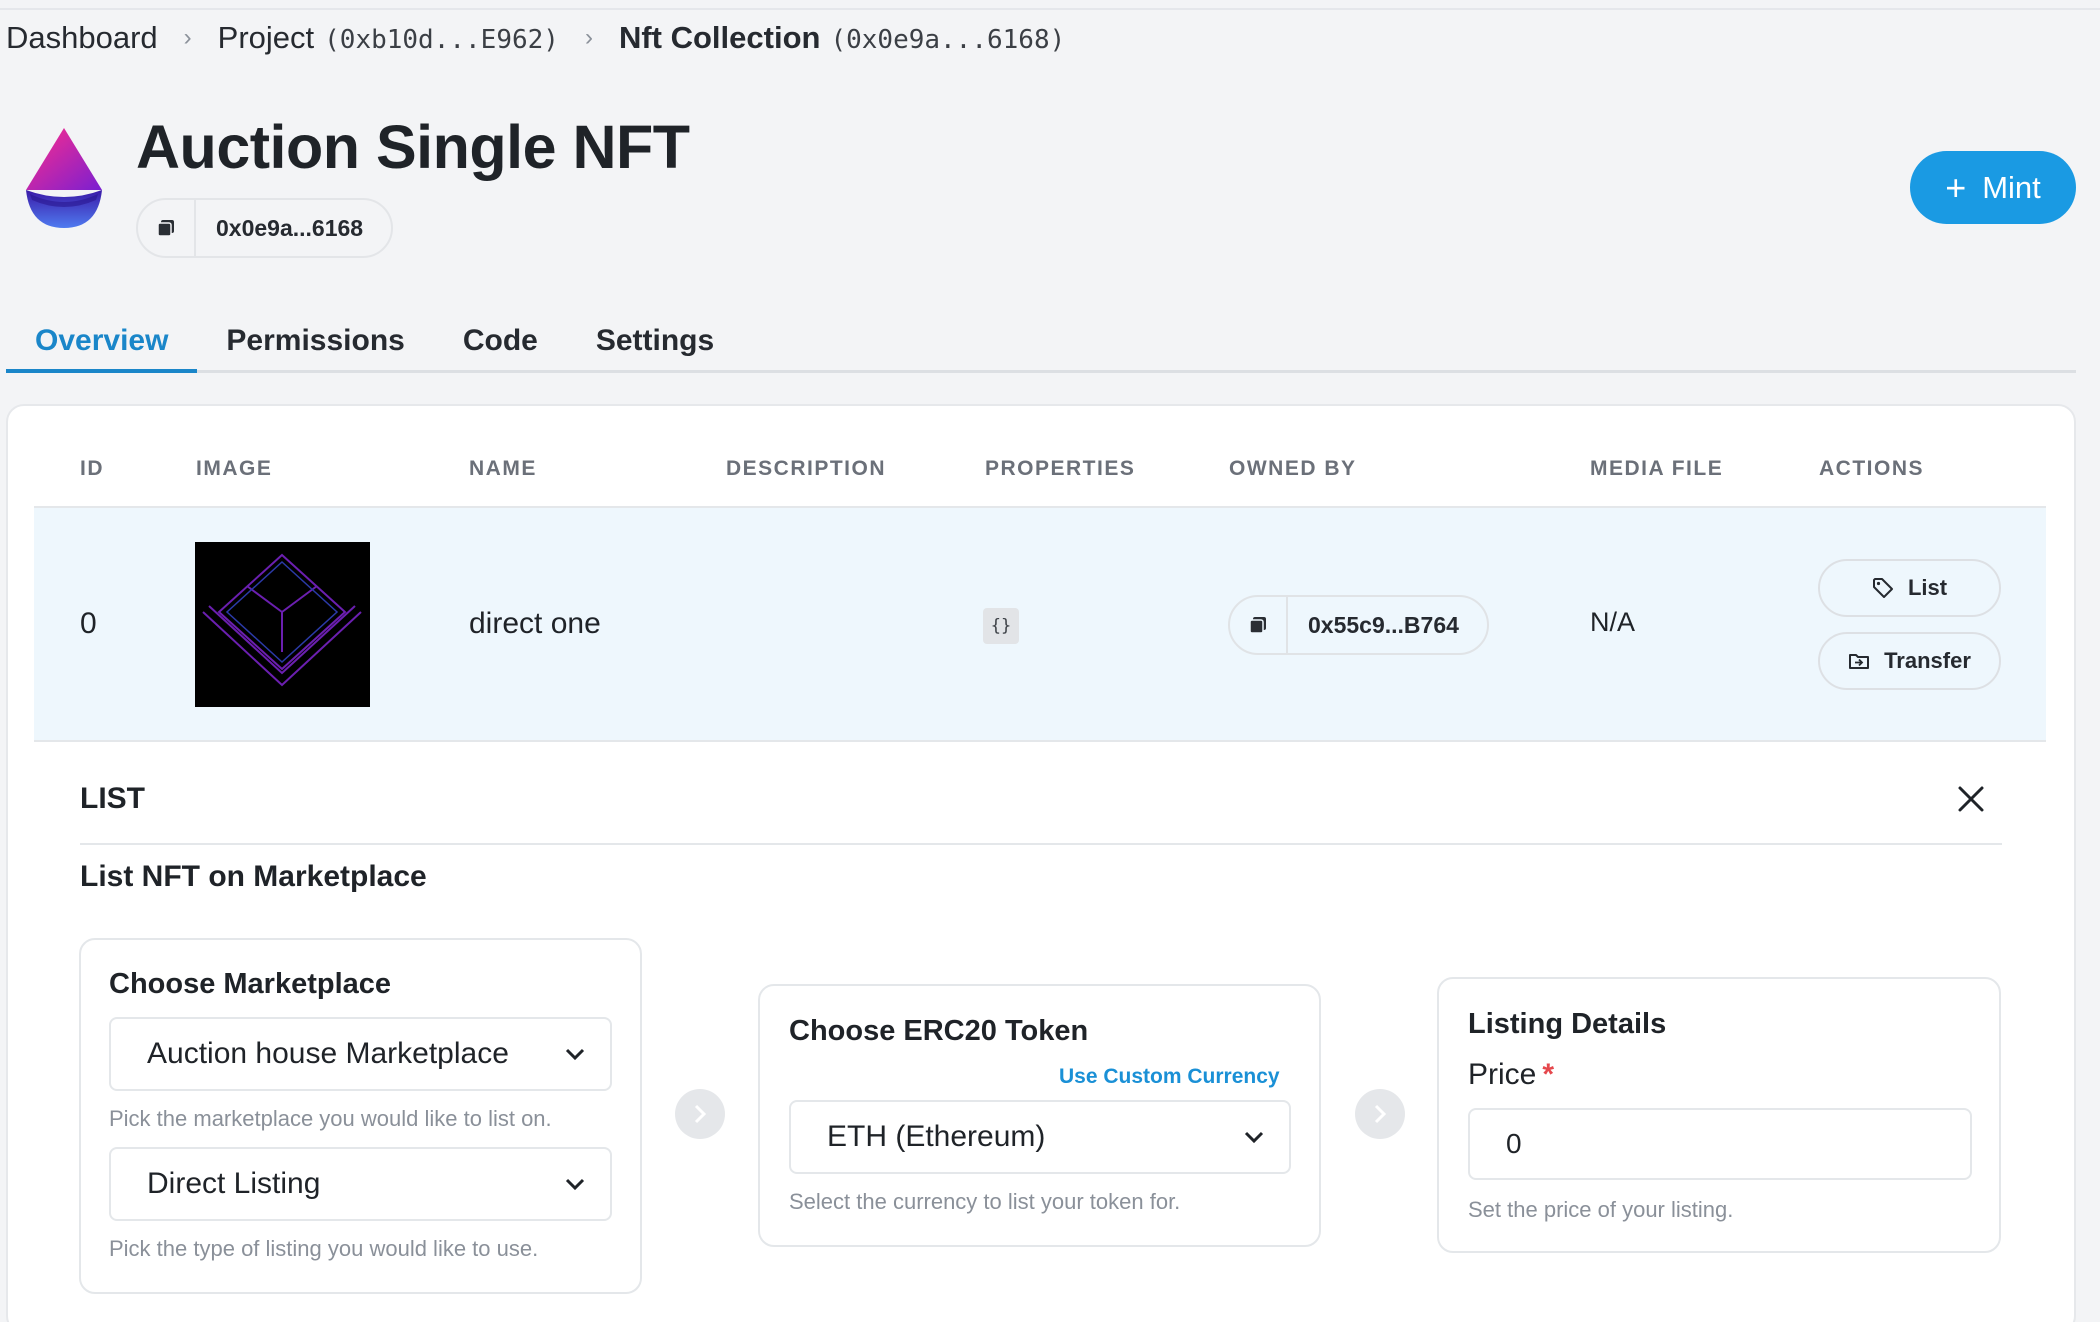 The image size is (2100, 1322). What do you see at coordinates (1041, 345) in the screenshot?
I see `tab-bar: Overview Permissions Code Settings` at bounding box center [1041, 345].